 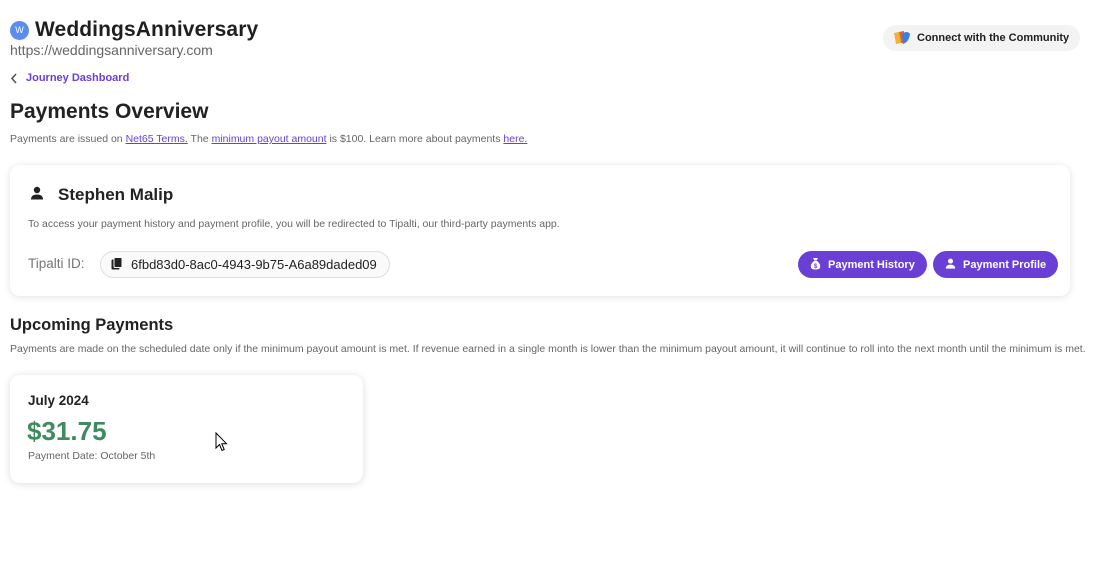 What do you see at coordinates (871, 264) in the screenshot?
I see `payment-history-label: Payment History` at bounding box center [871, 264].